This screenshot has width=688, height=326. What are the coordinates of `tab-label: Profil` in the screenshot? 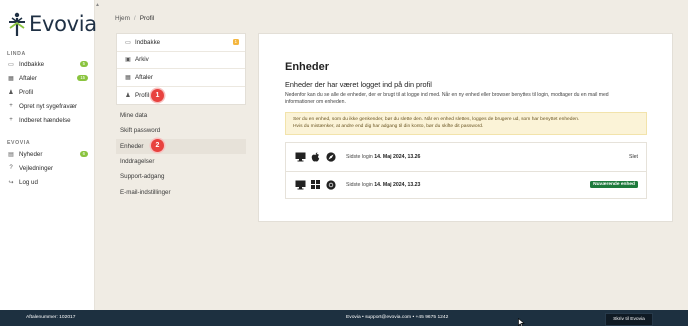 It's located at (142, 95).